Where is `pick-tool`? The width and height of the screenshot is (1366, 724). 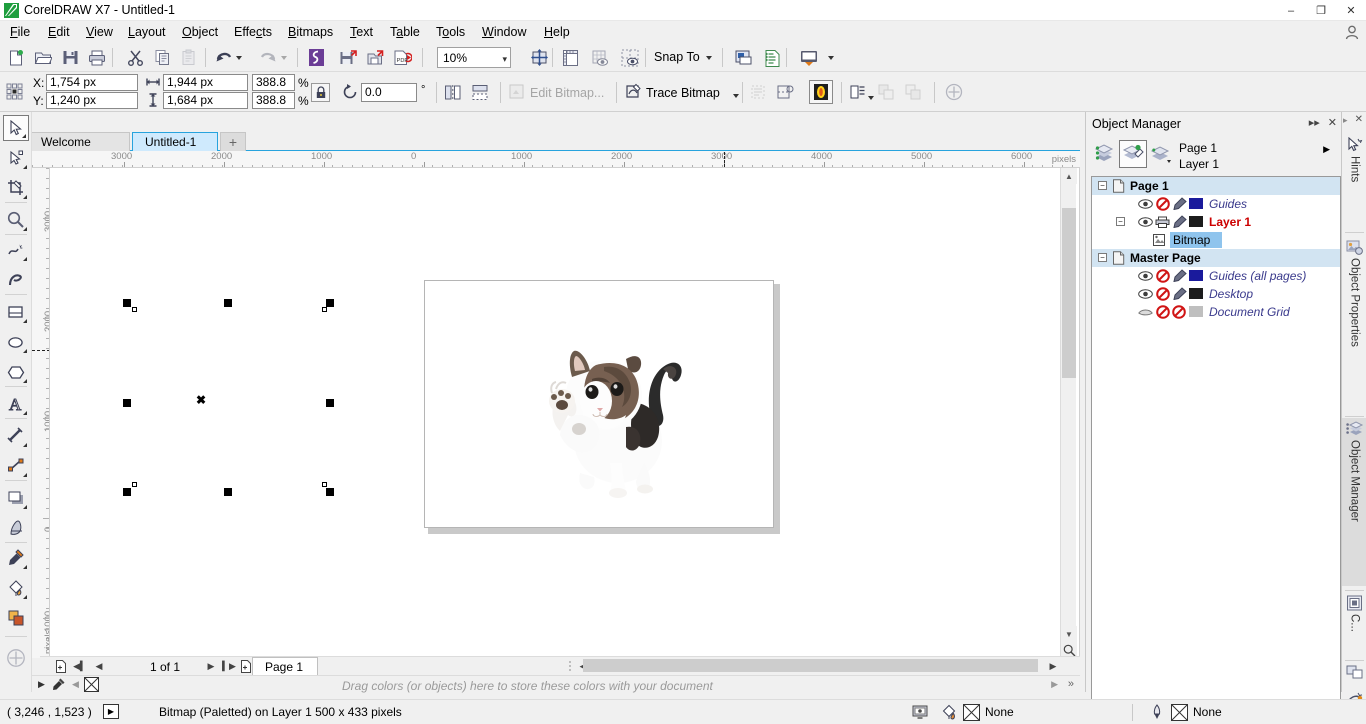 pick-tool is located at coordinates (16, 128).